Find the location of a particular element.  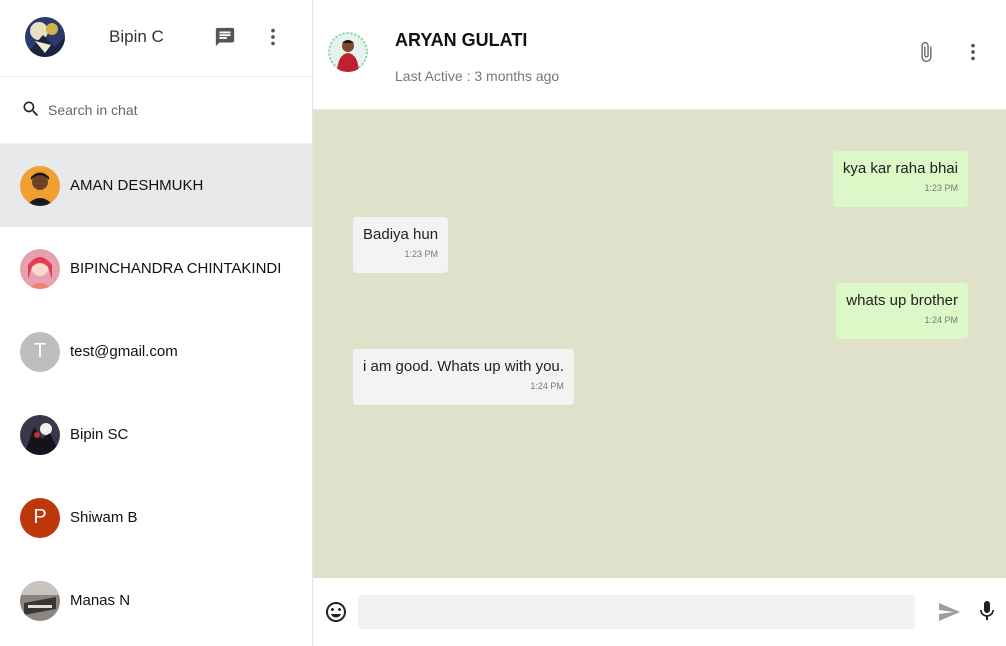

contact-name: Manas N is located at coordinates (100, 600).